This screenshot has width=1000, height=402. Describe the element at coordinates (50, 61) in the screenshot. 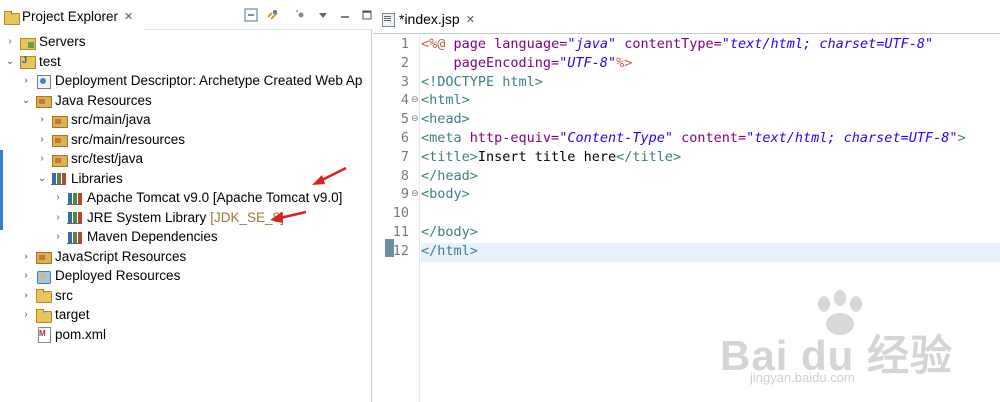

I see `tree-item-label: test` at that location.